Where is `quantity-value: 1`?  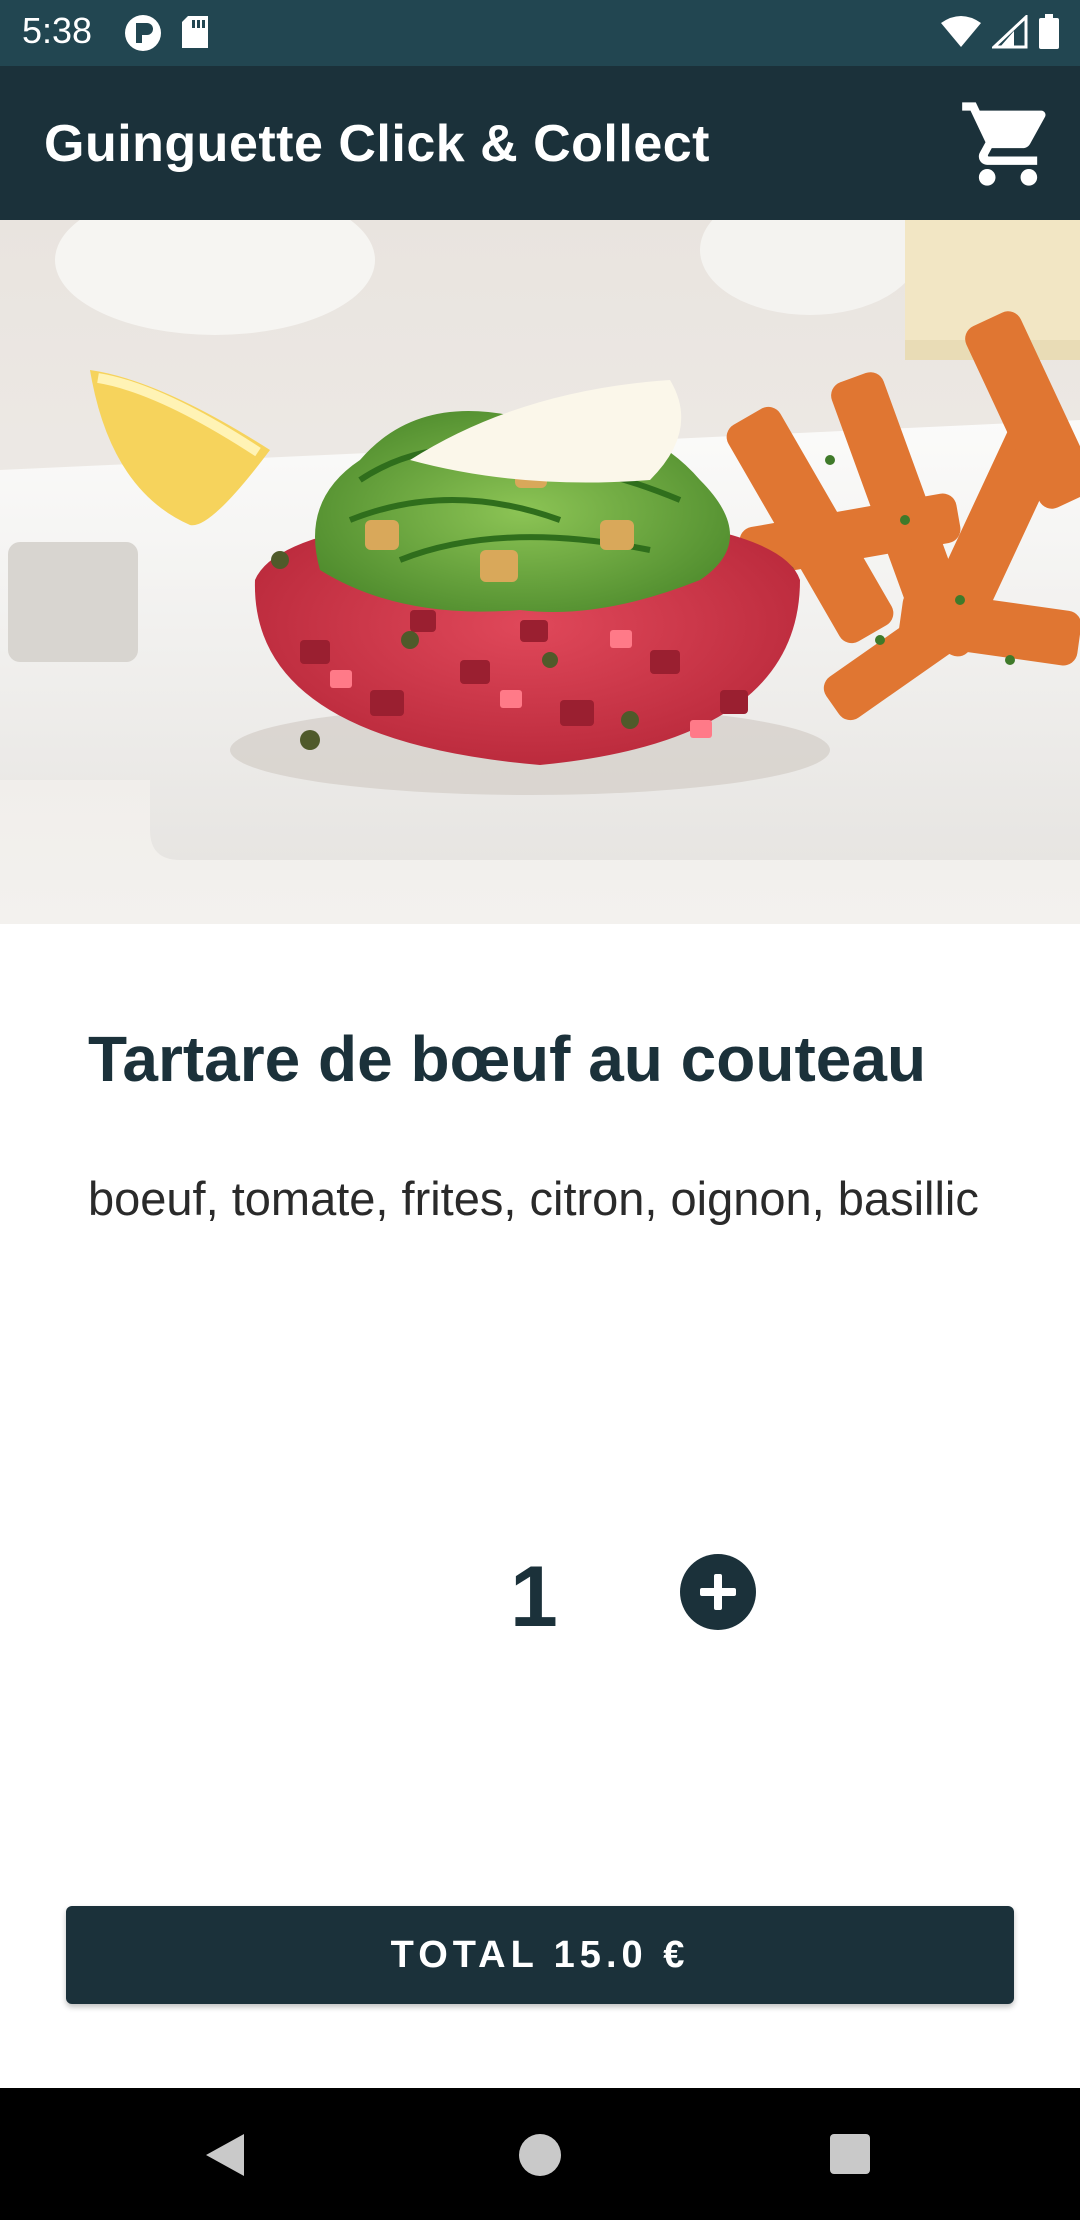
quantity-value: 1 is located at coordinates (534, 1597).